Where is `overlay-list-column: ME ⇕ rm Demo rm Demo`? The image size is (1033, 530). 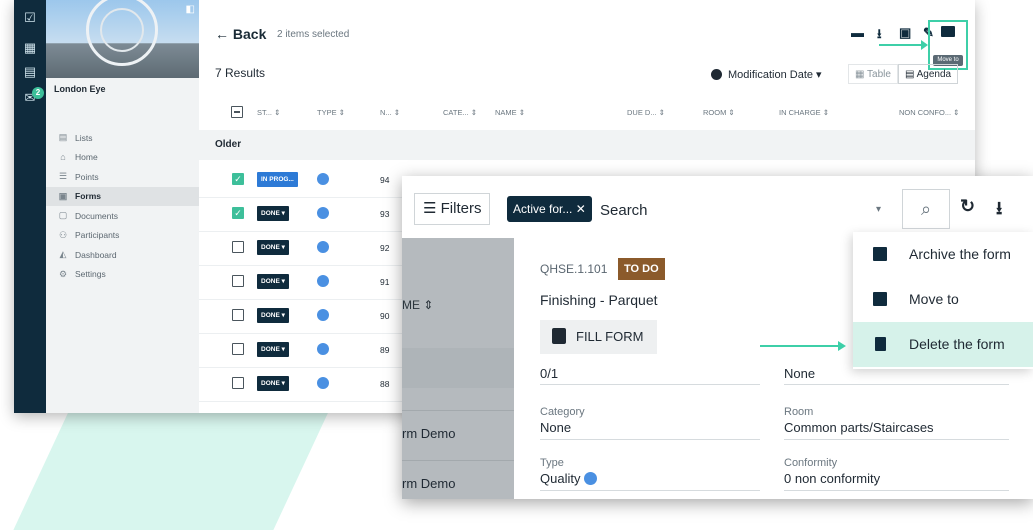 overlay-list-column: ME ⇕ rm Demo rm Demo is located at coordinates (458, 368).